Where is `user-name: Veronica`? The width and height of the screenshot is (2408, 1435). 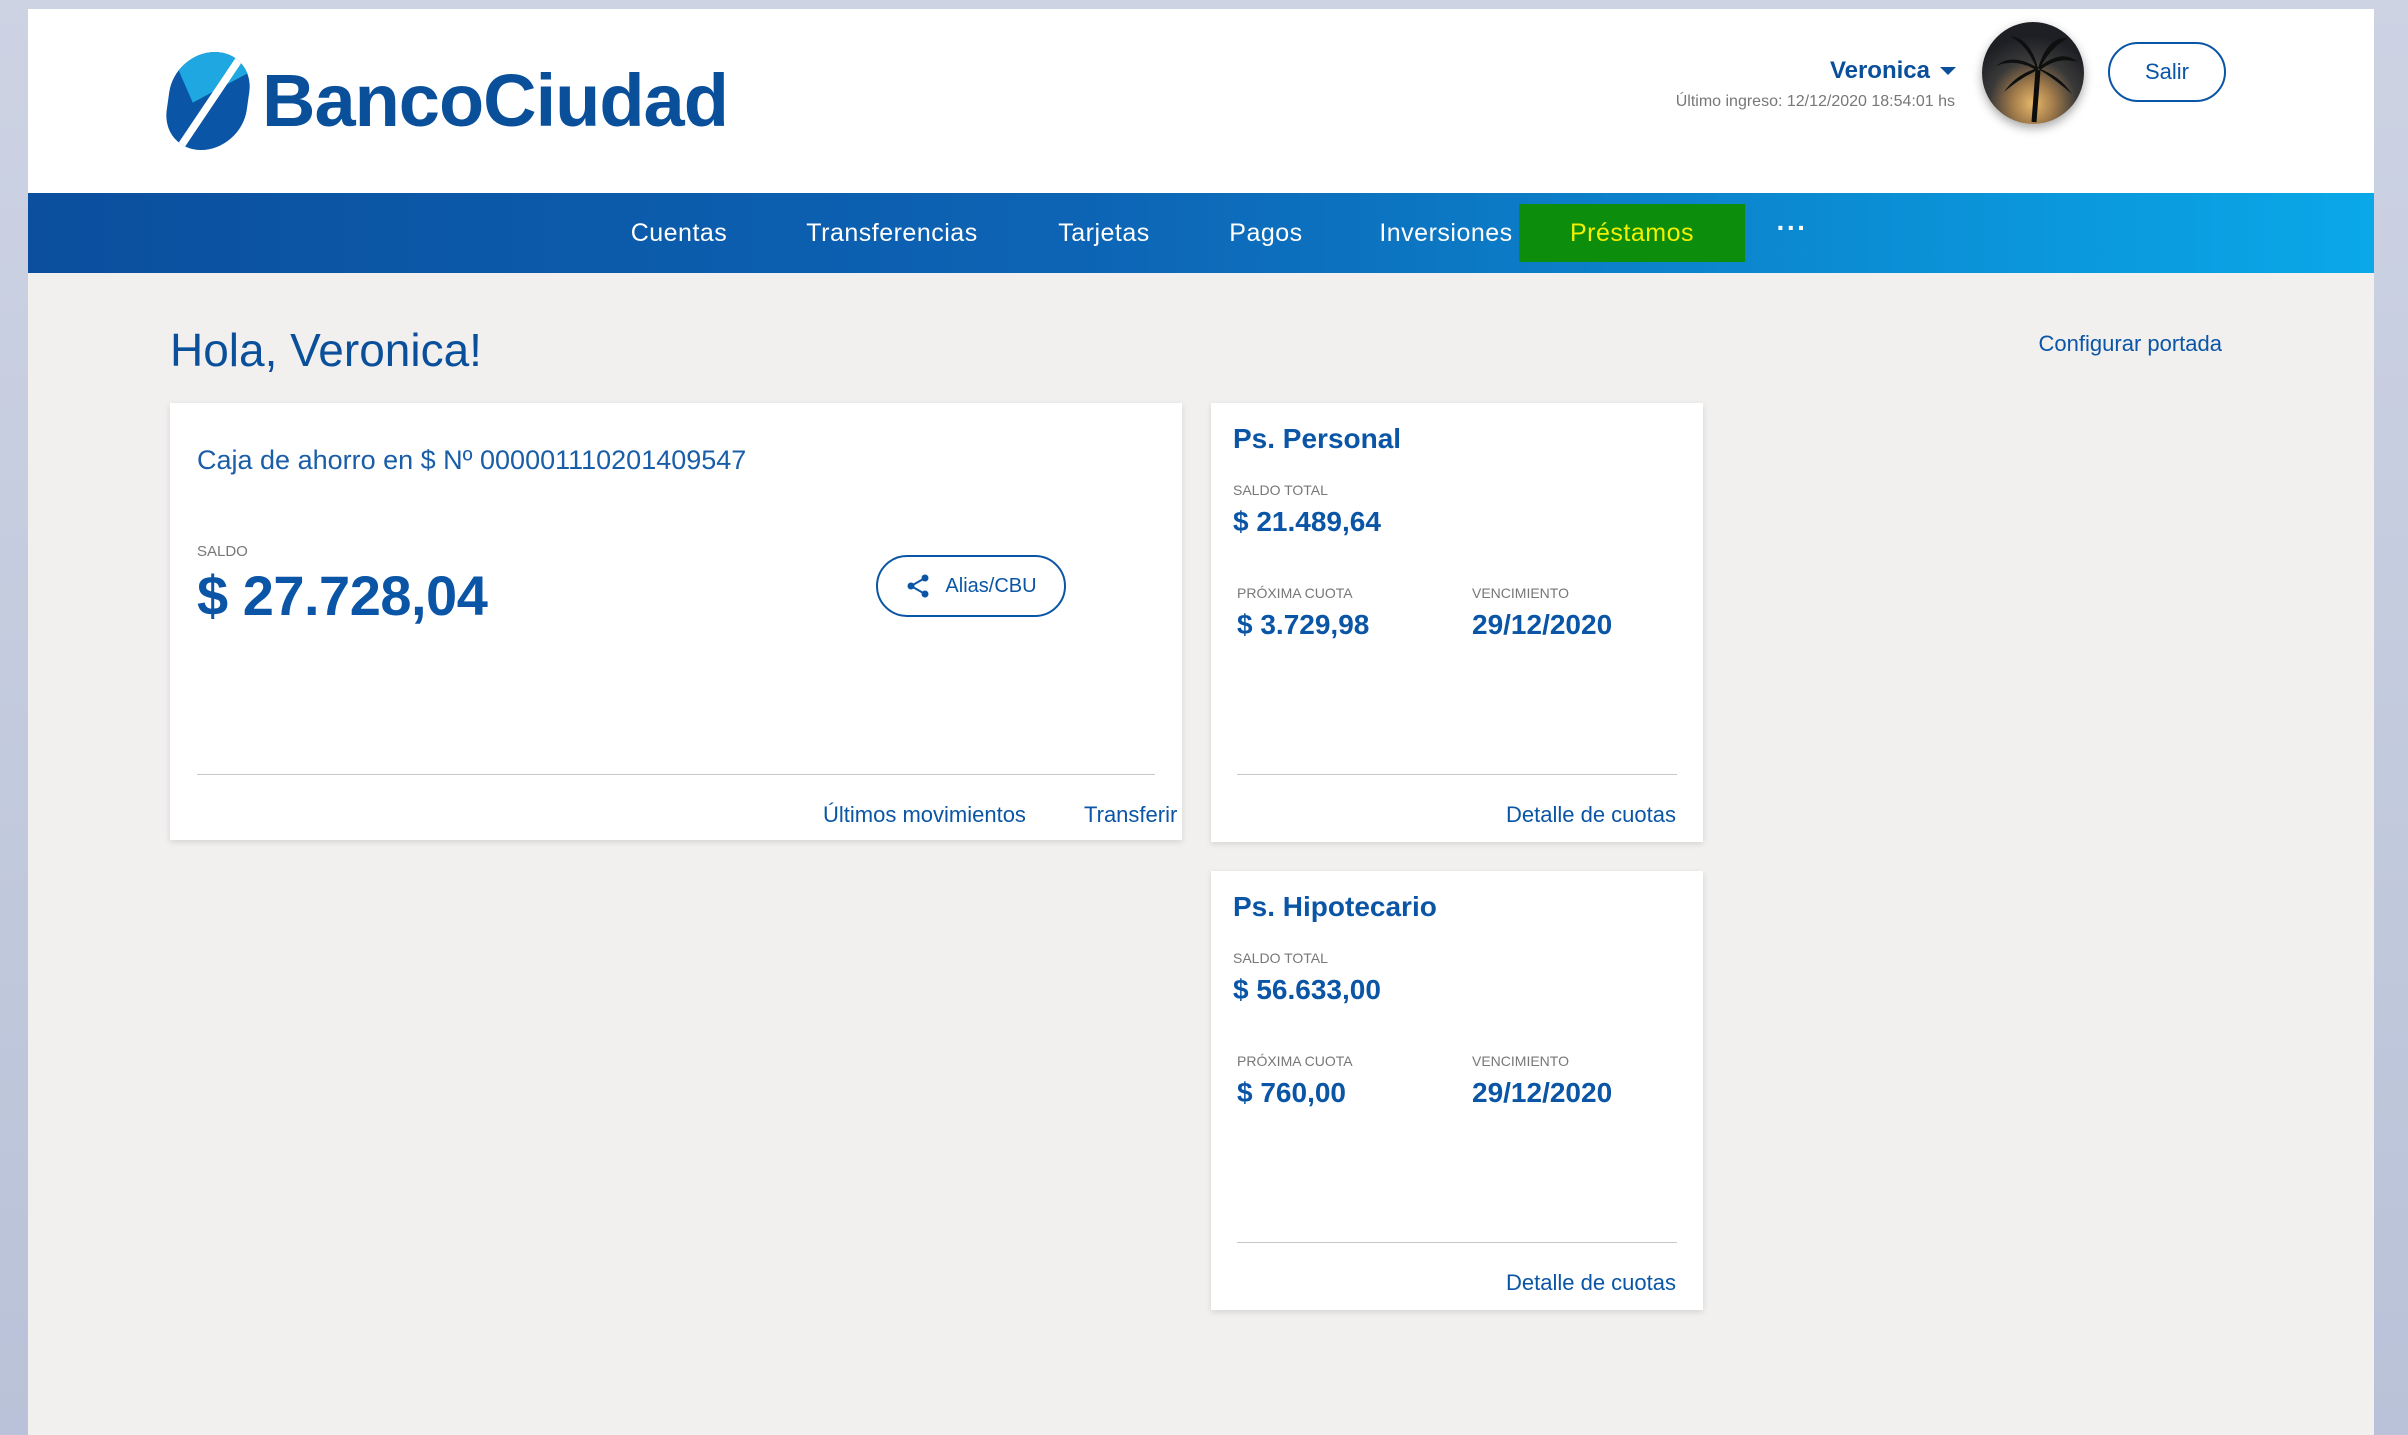
user-name: Veronica is located at coordinates (1879, 70).